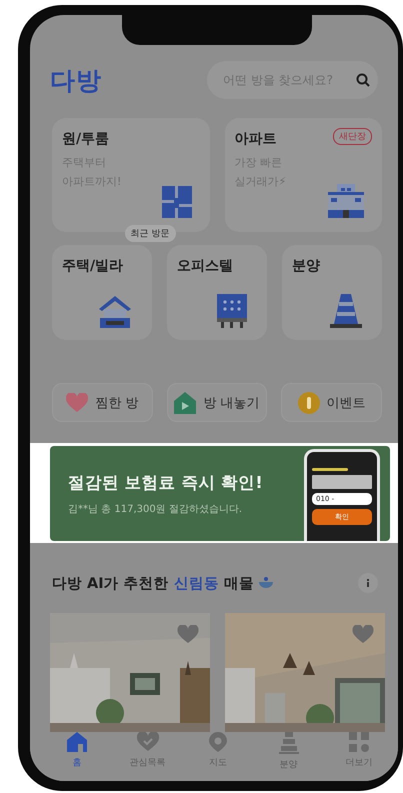 The image size is (403, 793). I want to click on traffic-cone-icon, so click(346, 311).